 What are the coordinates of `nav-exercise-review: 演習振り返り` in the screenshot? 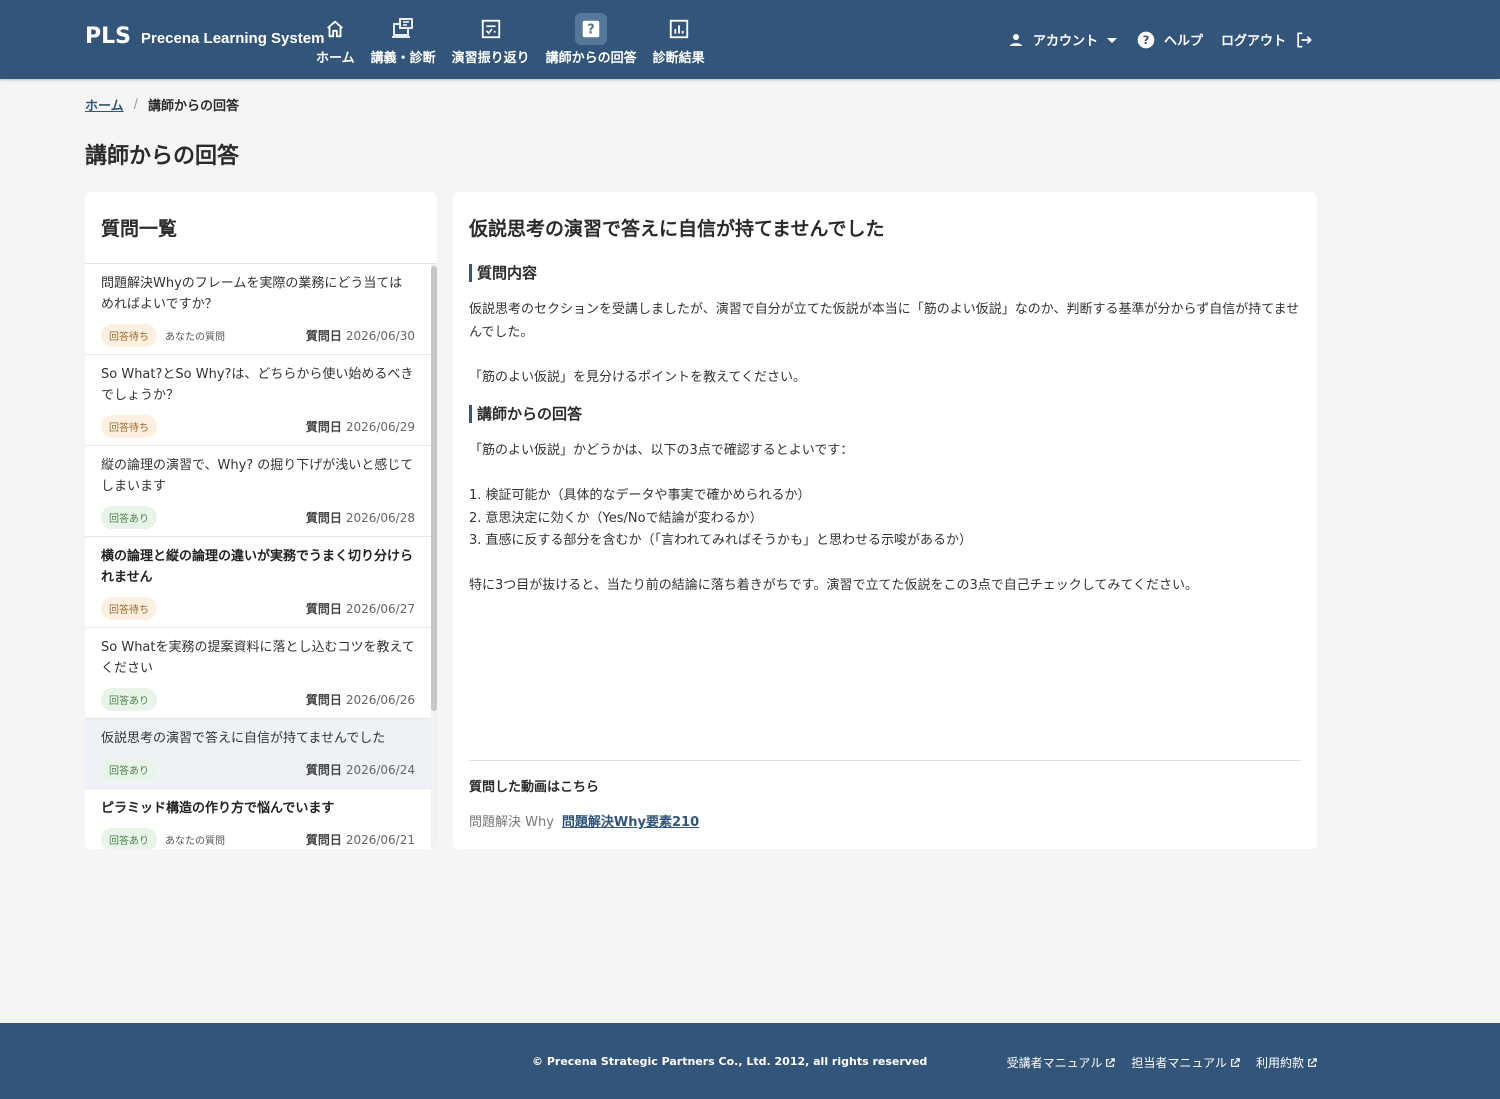 It's located at (491, 39).